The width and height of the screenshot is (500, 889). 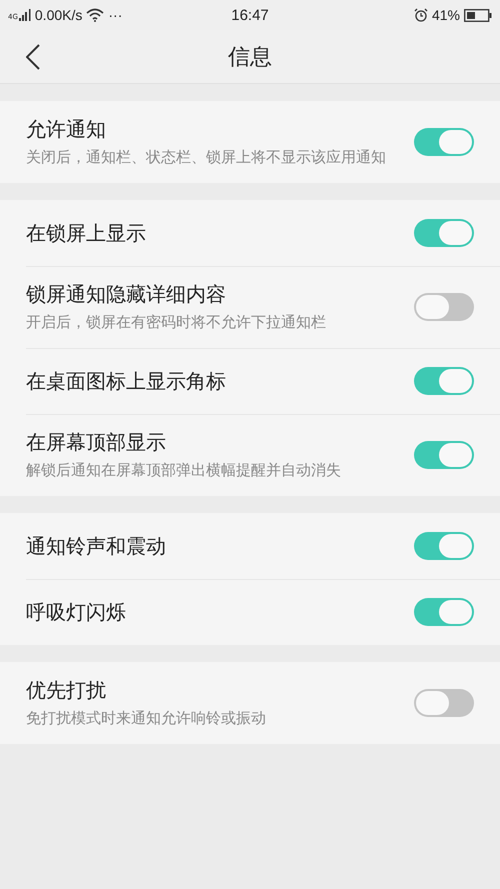 I want to click on setting-title: 优先打扰, so click(x=66, y=690).